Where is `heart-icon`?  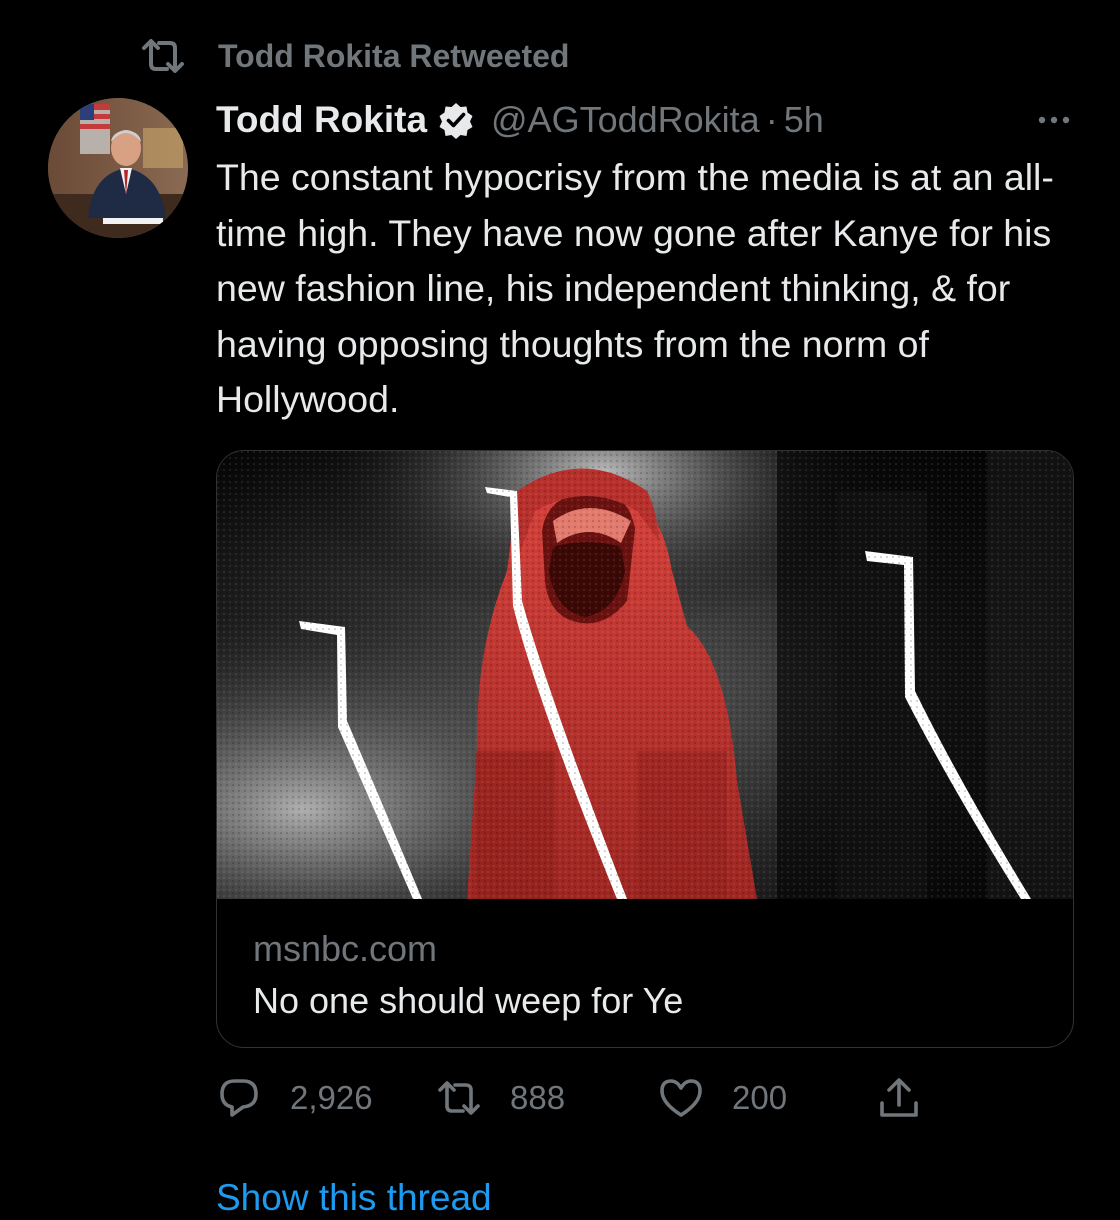
heart-icon is located at coordinates (681, 1098).